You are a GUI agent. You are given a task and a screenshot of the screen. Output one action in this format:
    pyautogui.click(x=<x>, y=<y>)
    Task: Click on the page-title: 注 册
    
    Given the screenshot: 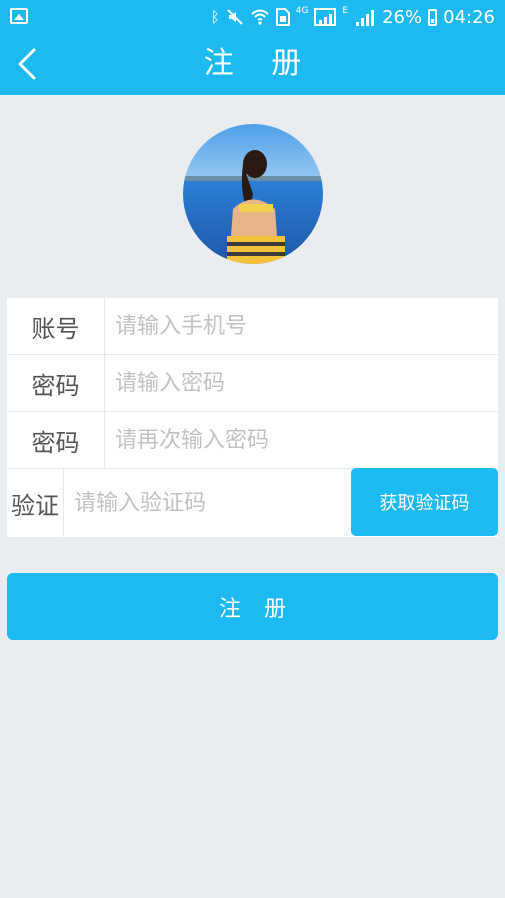 What is the action you would take?
    pyautogui.click(x=259, y=63)
    